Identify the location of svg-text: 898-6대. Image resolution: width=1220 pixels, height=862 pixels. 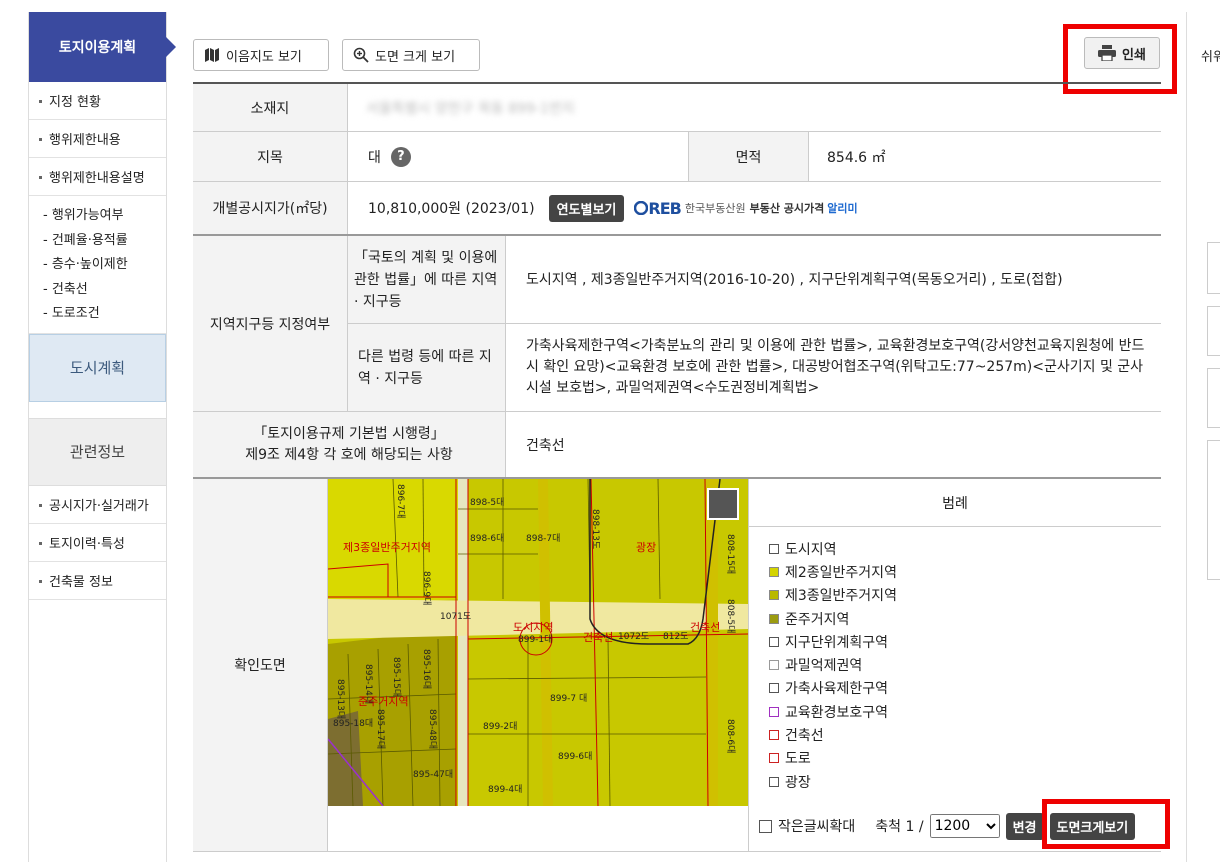
(487, 538).